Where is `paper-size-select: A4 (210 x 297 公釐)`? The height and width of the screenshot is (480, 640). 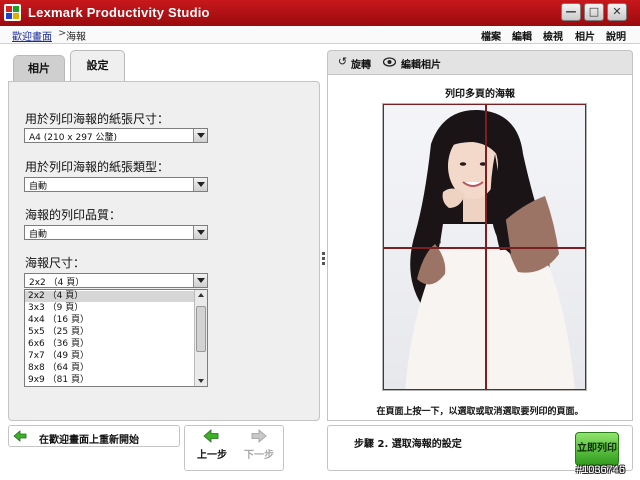
paper-size-select: A4 (210 x 297 公釐) is located at coordinates (116, 135).